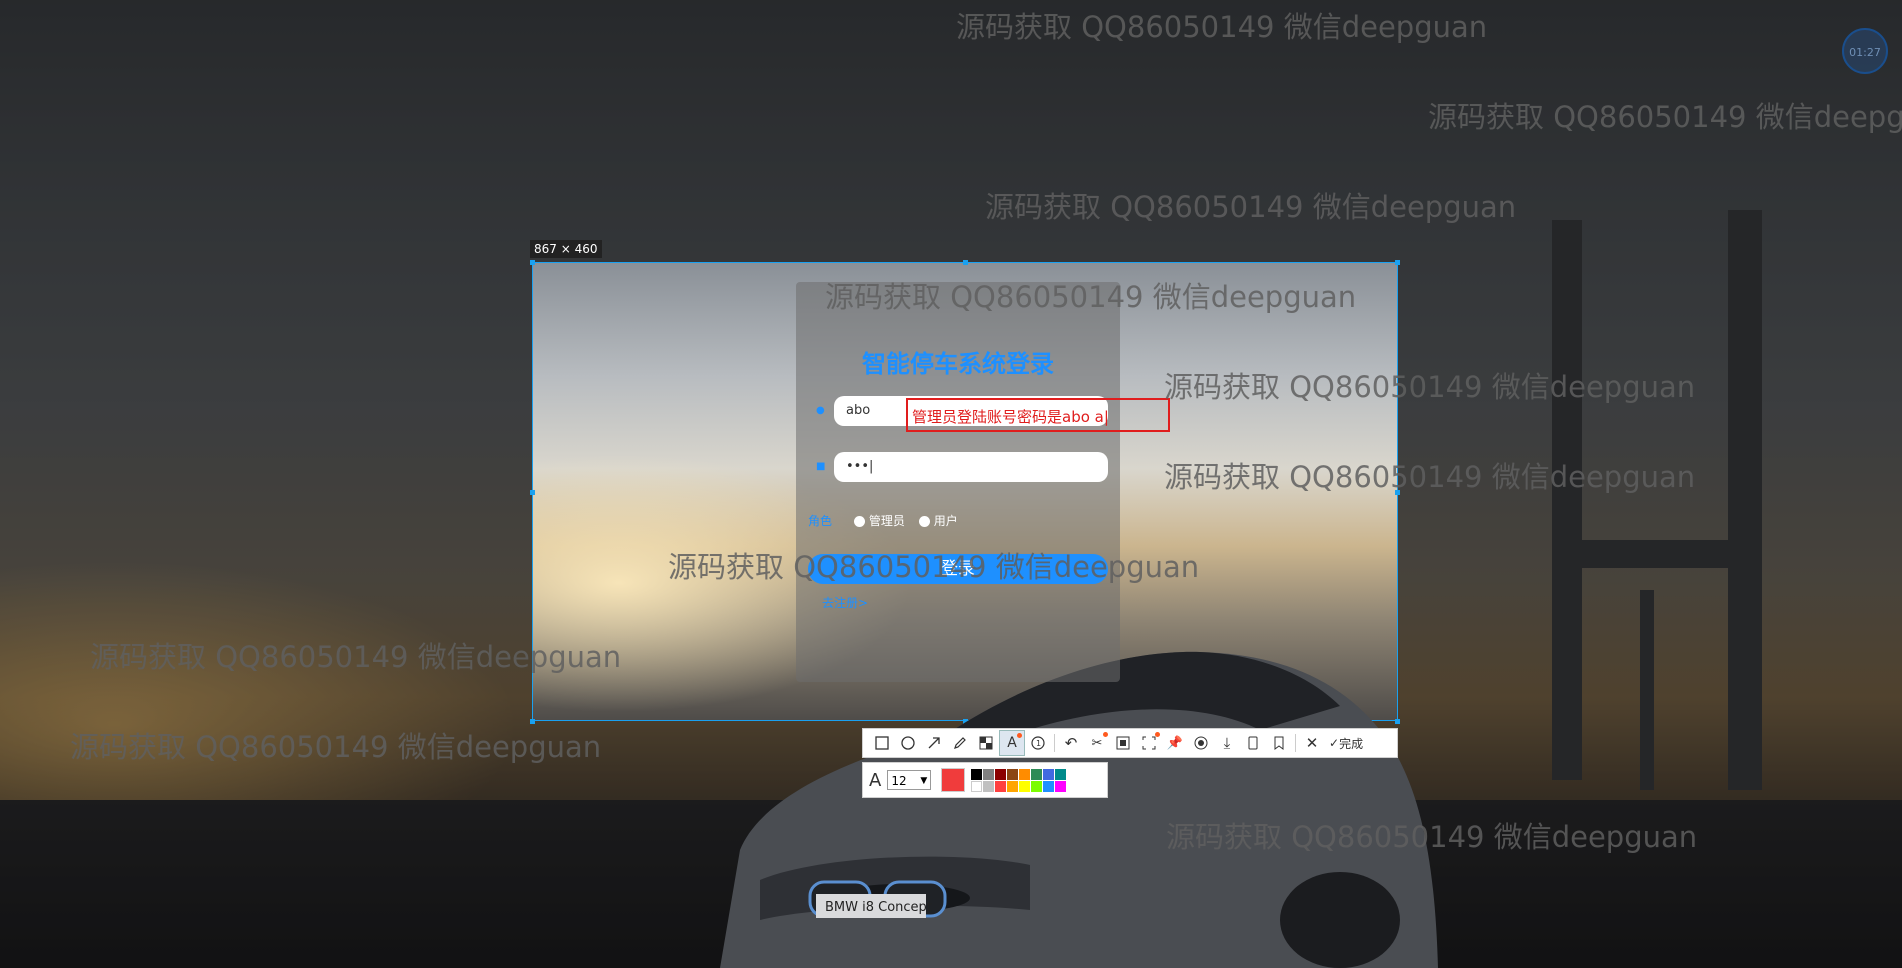  I want to click on car-image: BMW i8 Concept, so click(1079, 809).